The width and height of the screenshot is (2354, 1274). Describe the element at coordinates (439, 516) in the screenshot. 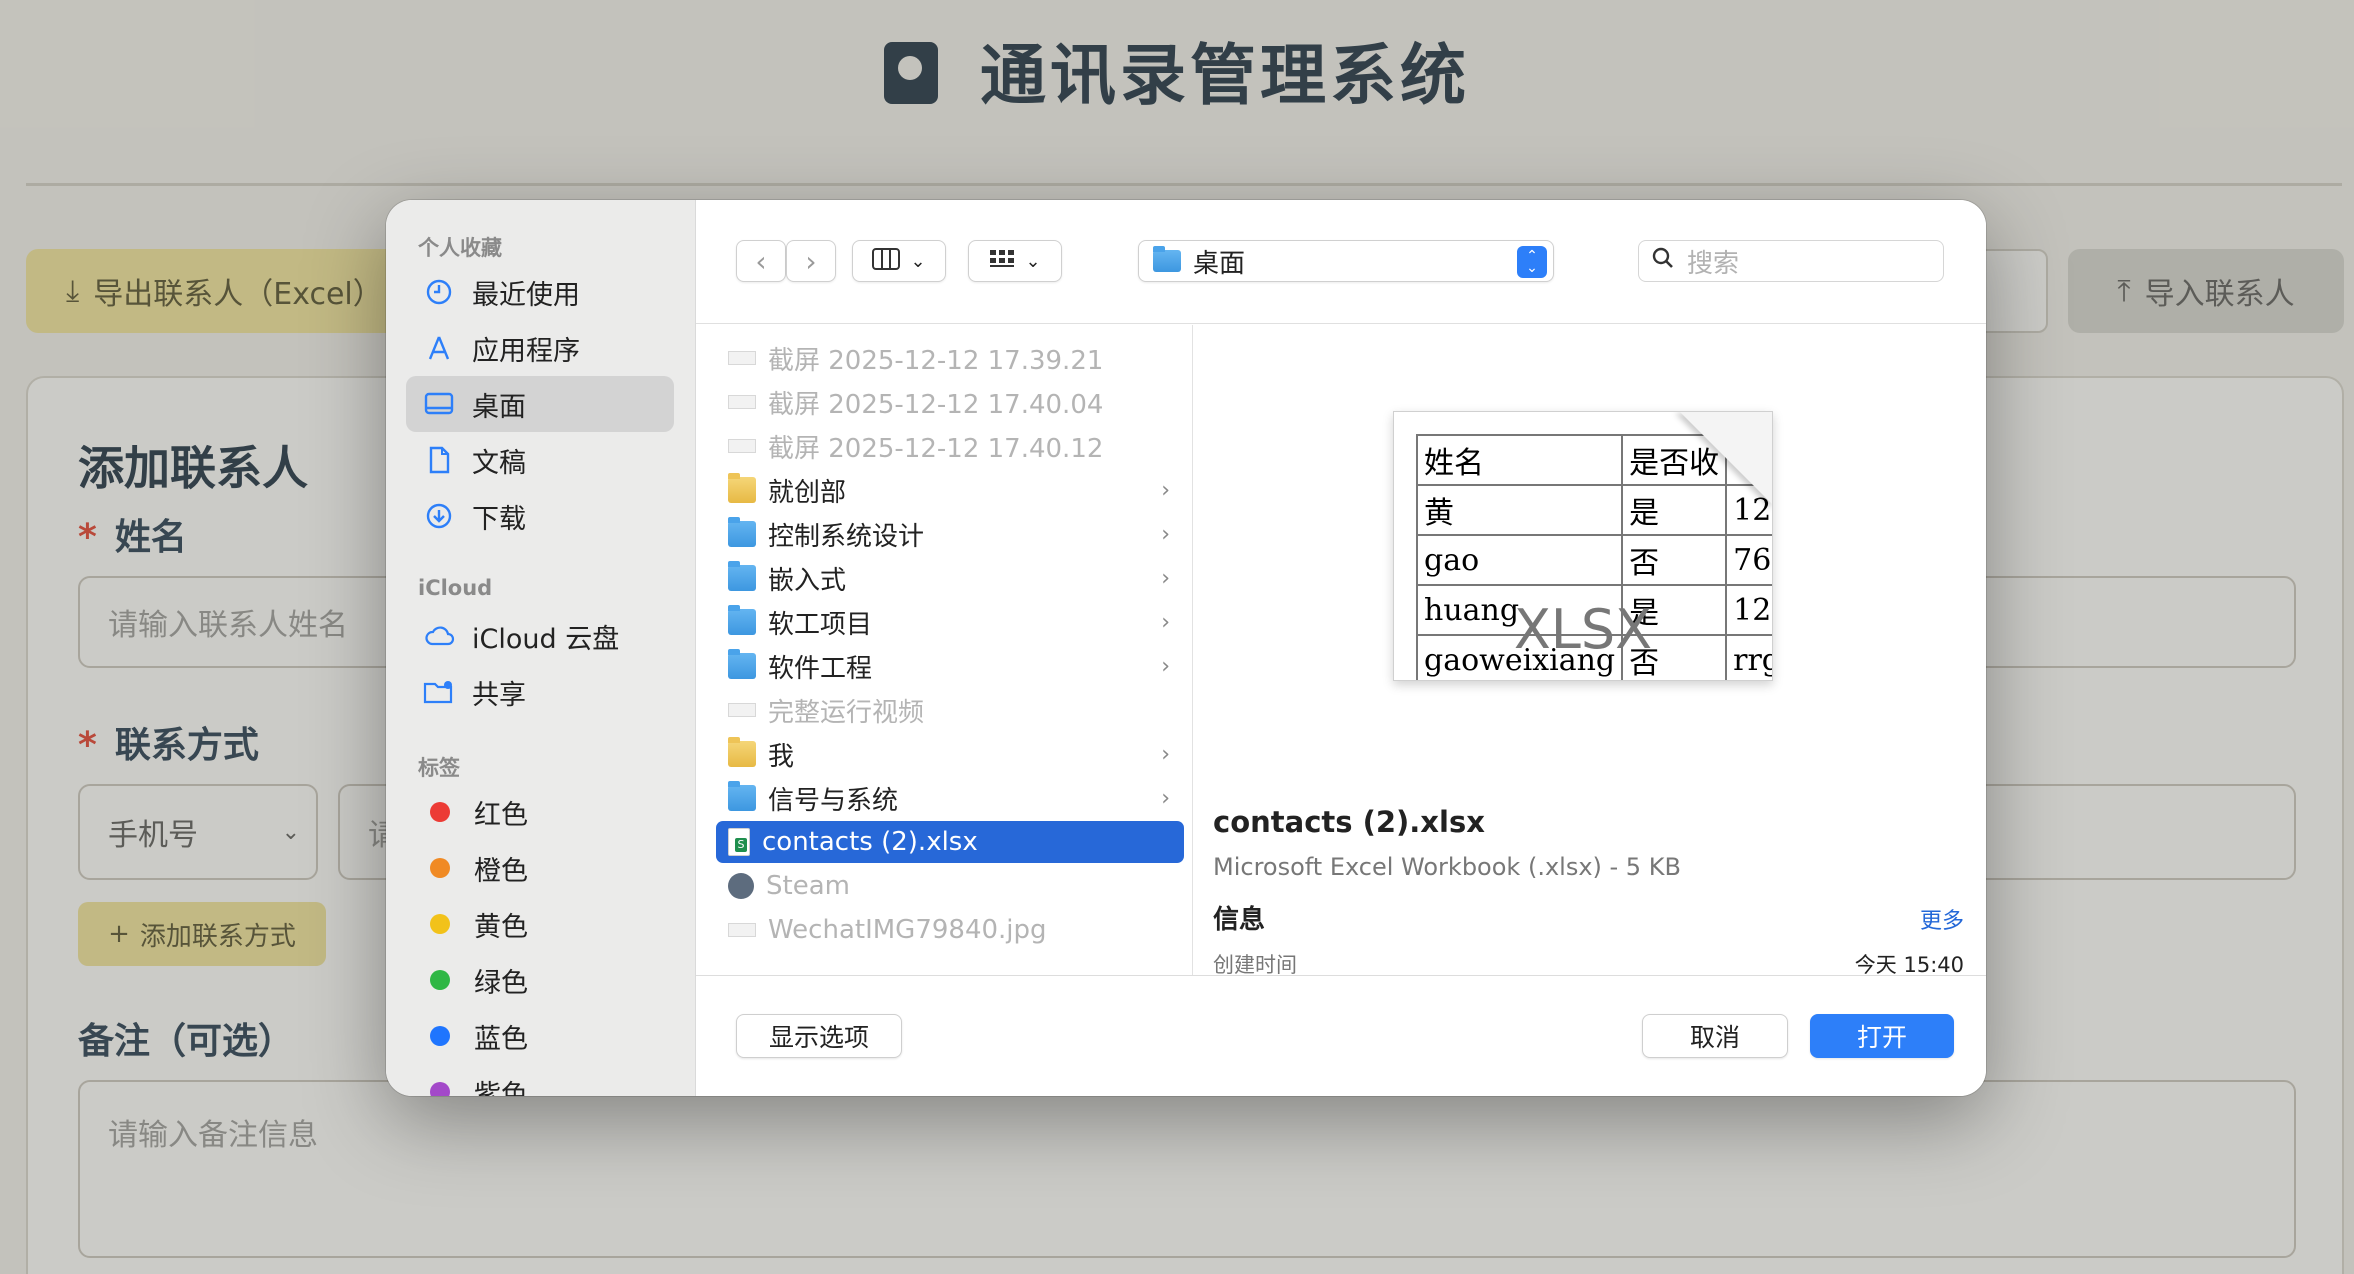

I see `download-icon` at that location.